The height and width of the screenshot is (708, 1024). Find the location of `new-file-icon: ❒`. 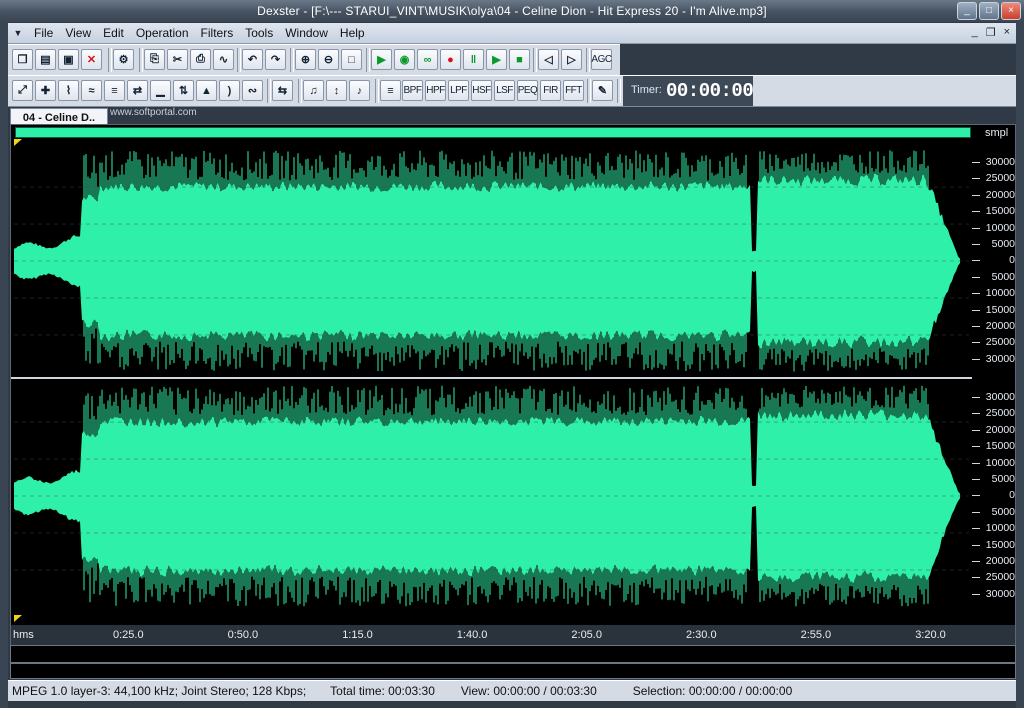

new-file-icon: ❒ is located at coordinates (22, 59).